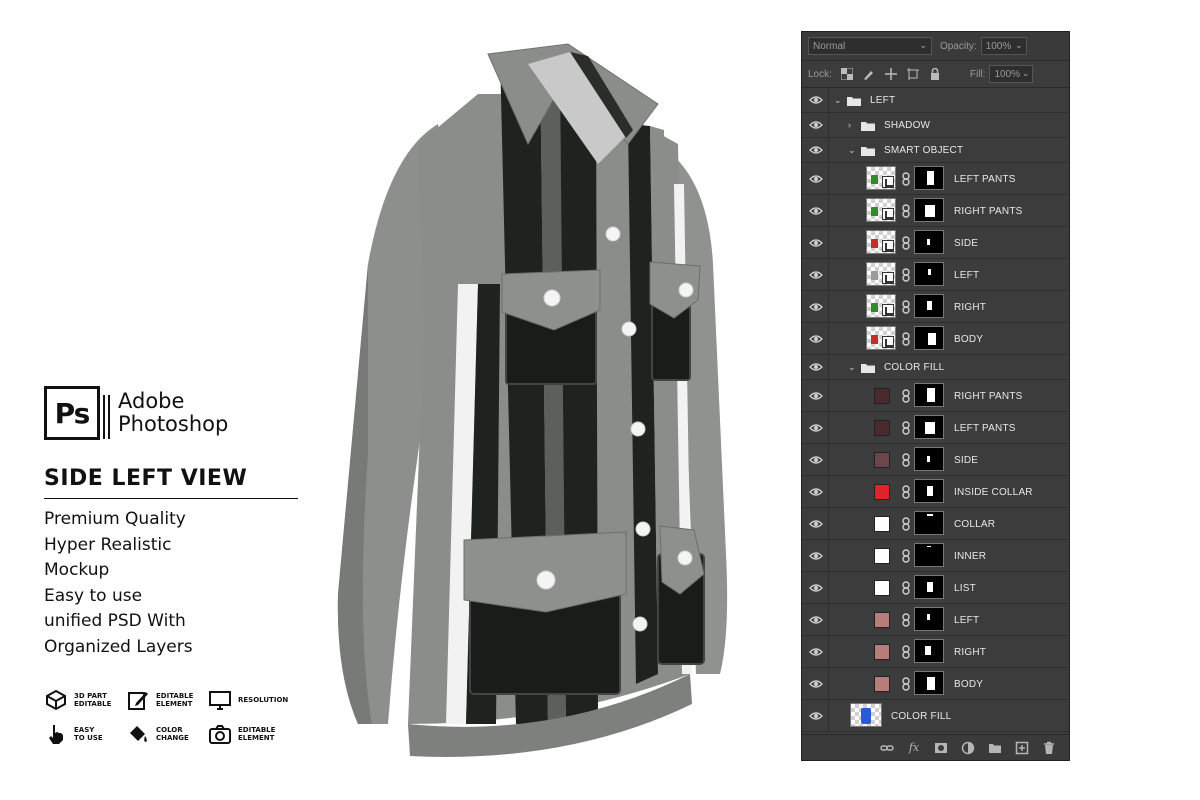 The image size is (1200, 800). I want to click on blend-mode-select: Normal ⌄, so click(870, 46).